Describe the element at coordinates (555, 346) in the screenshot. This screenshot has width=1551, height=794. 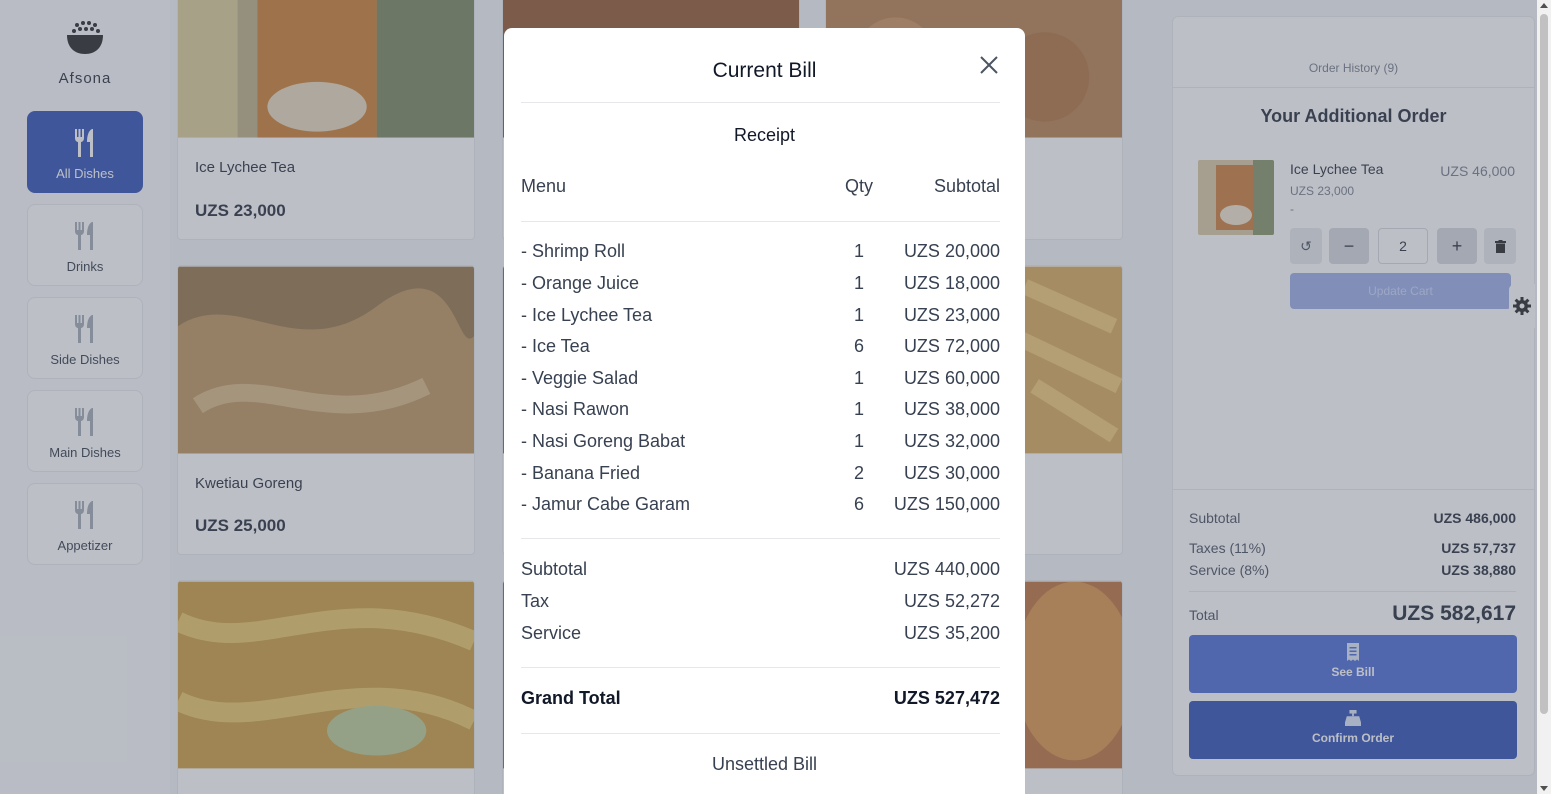
I see `bill-item-name: - Ice Tea` at that location.